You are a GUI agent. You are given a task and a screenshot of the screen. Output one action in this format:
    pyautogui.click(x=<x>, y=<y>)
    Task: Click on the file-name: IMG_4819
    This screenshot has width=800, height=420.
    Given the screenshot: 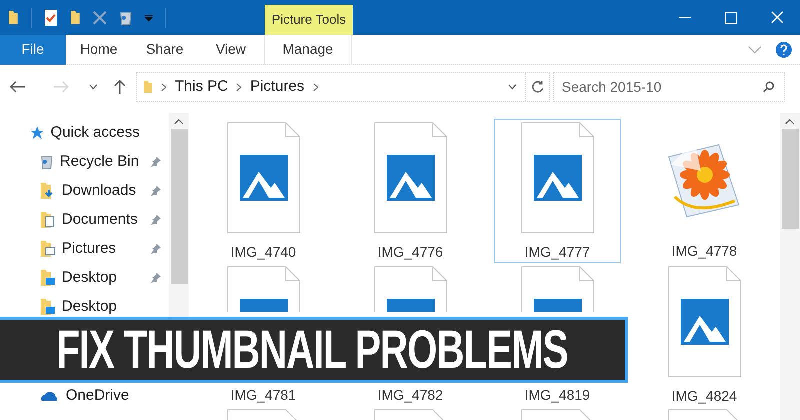 What is the action you would take?
    pyautogui.click(x=557, y=395)
    